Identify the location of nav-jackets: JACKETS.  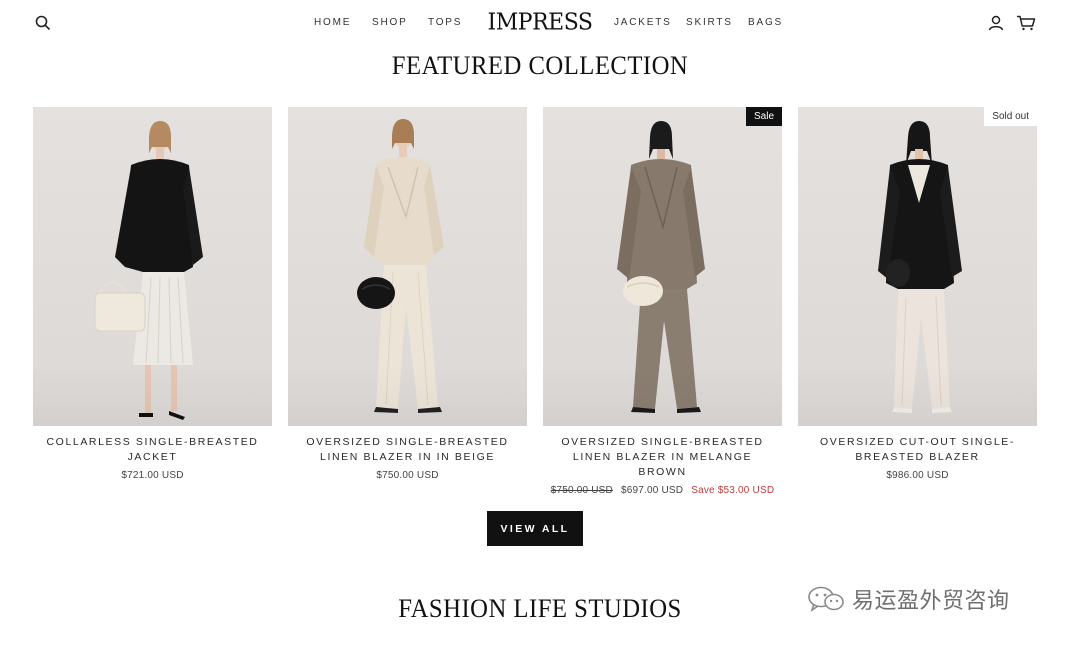
(643, 22).